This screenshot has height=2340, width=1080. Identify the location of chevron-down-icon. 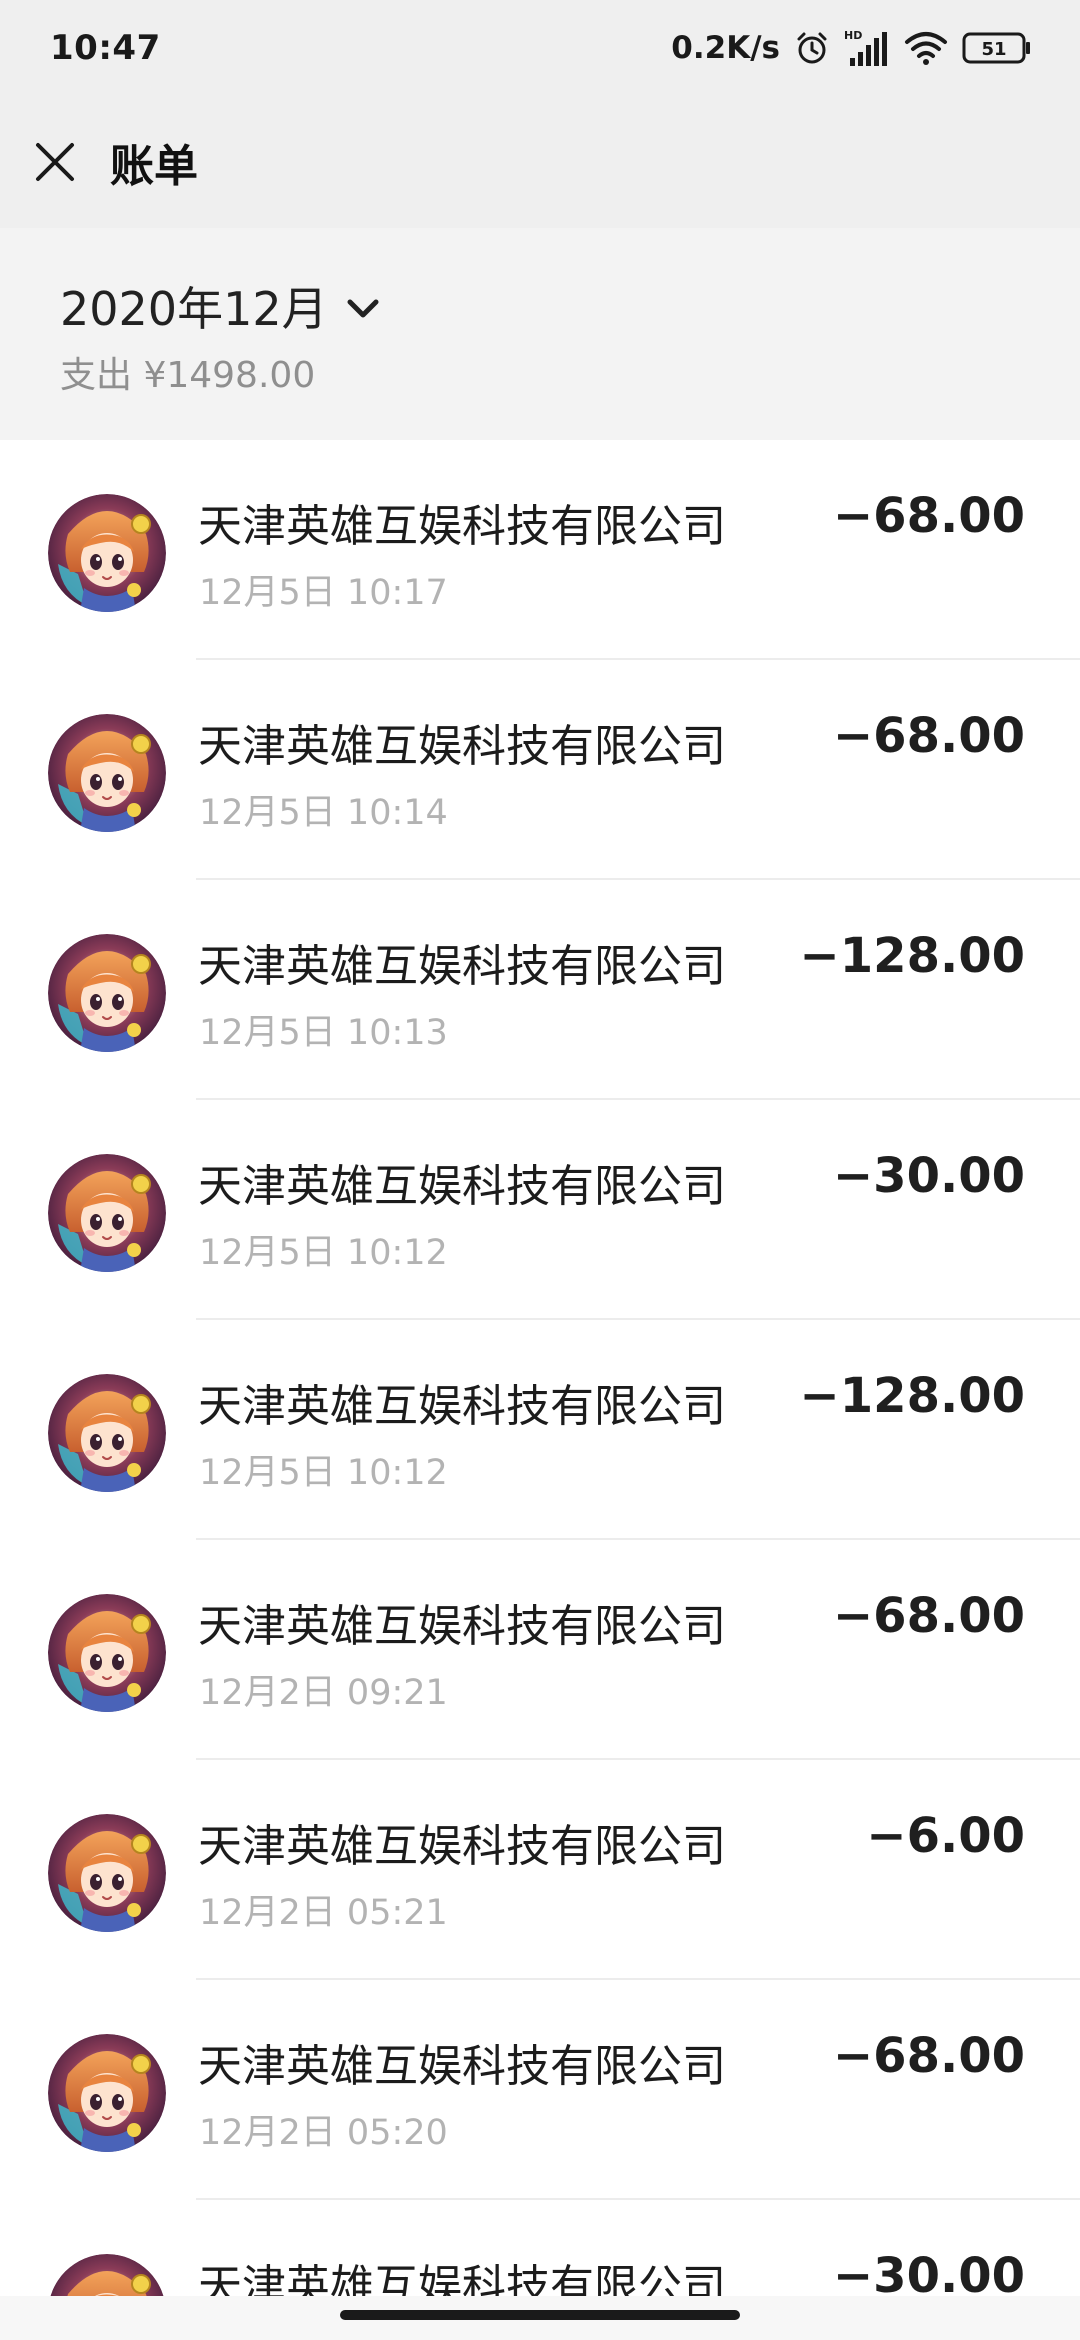
(363, 308).